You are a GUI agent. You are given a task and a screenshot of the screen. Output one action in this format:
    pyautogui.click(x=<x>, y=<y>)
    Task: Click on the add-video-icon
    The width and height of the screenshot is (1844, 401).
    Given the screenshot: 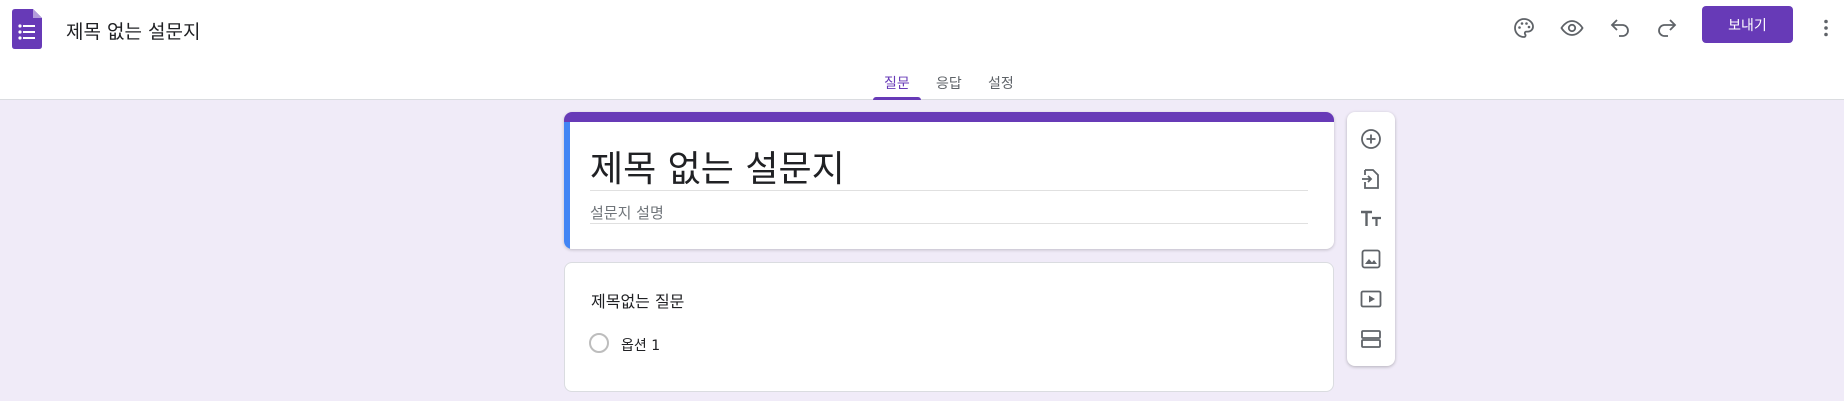 What is the action you would take?
    pyautogui.click(x=1371, y=299)
    